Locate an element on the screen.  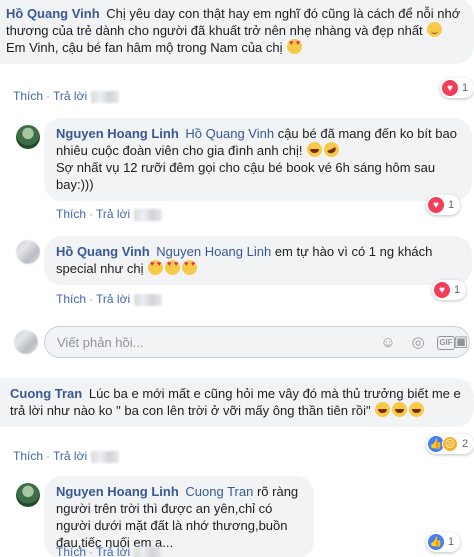
reply-mention: Nguyen Hoang Linh is located at coordinates (213, 251).